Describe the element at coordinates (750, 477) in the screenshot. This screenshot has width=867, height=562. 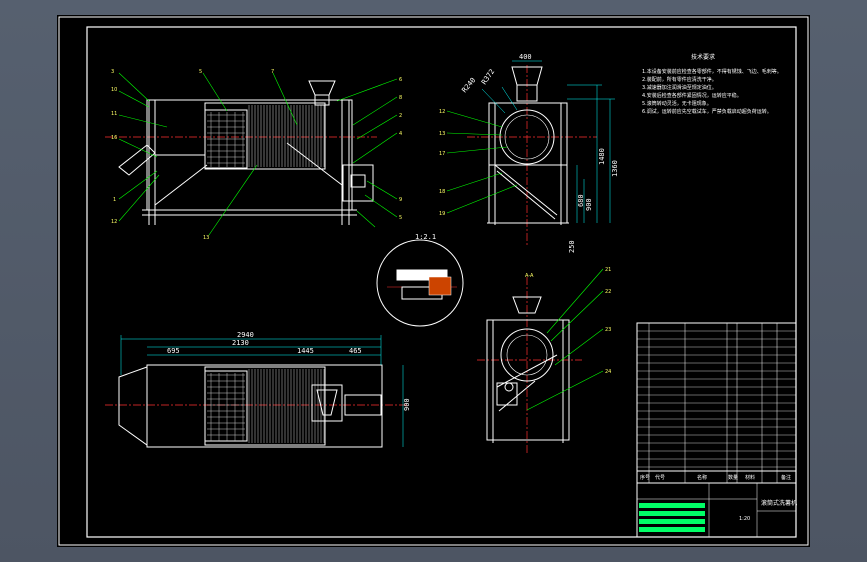
I see `header-material: 材料` at that location.